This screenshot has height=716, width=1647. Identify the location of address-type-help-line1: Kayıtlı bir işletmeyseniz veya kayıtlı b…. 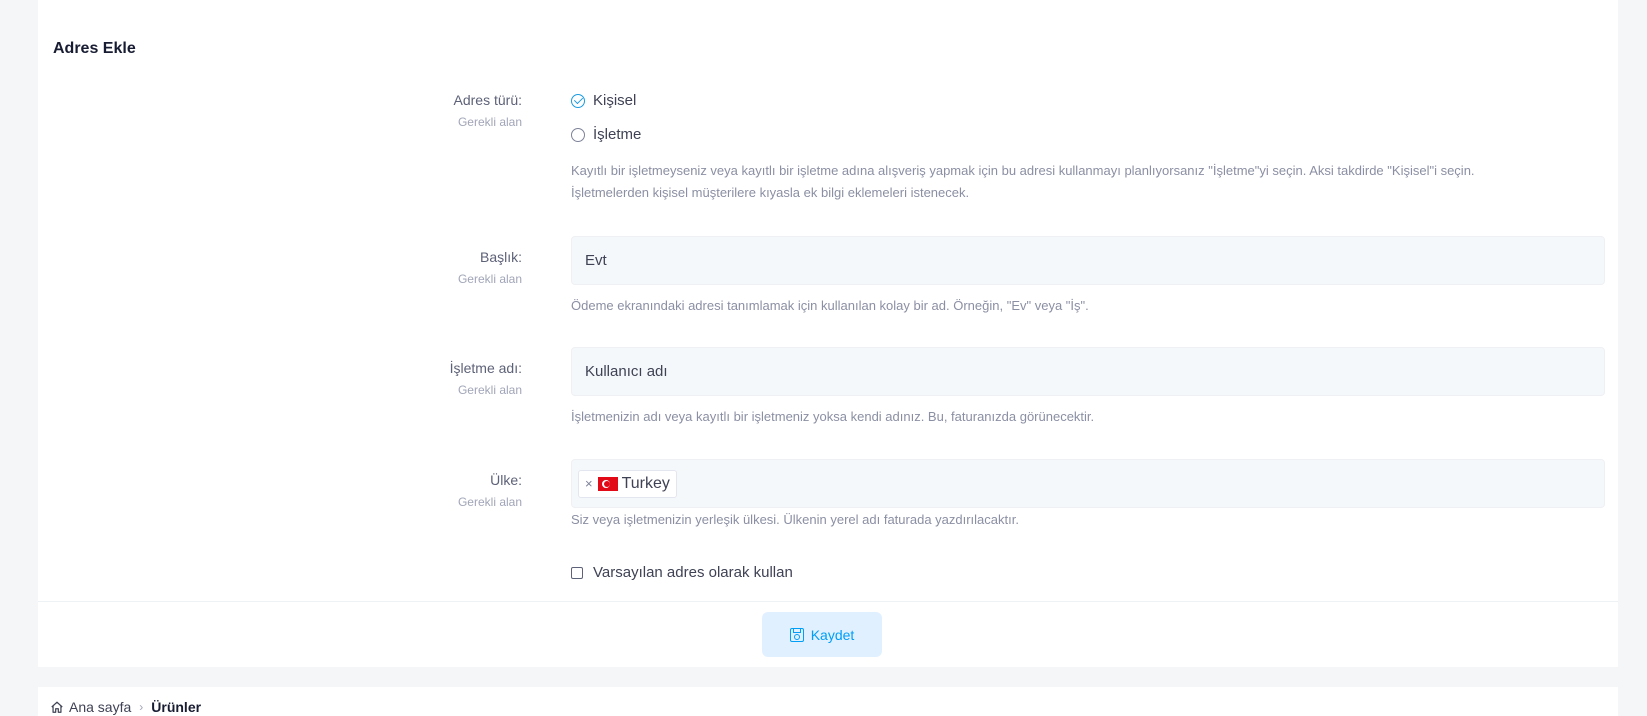
(1023, 170).